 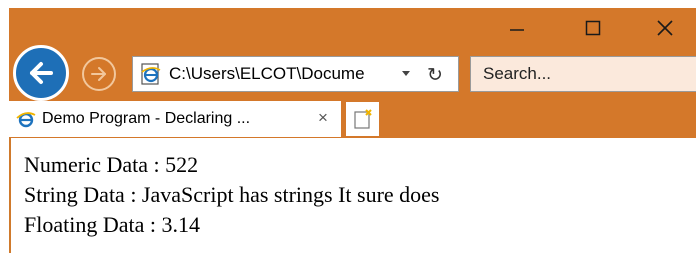 What do you see at coordinates (406, 74) in the screenshot?
I see `chevron-down-icon` at bounding box center [406, 74].